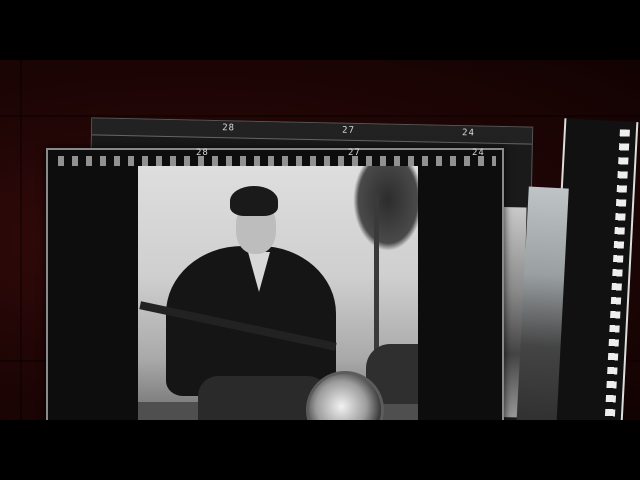 The width and height of the screenshot is (640, 480). Describe the element at coordinates (251, 321) in the screenshot. I see `photo-man-jacket` at that location.